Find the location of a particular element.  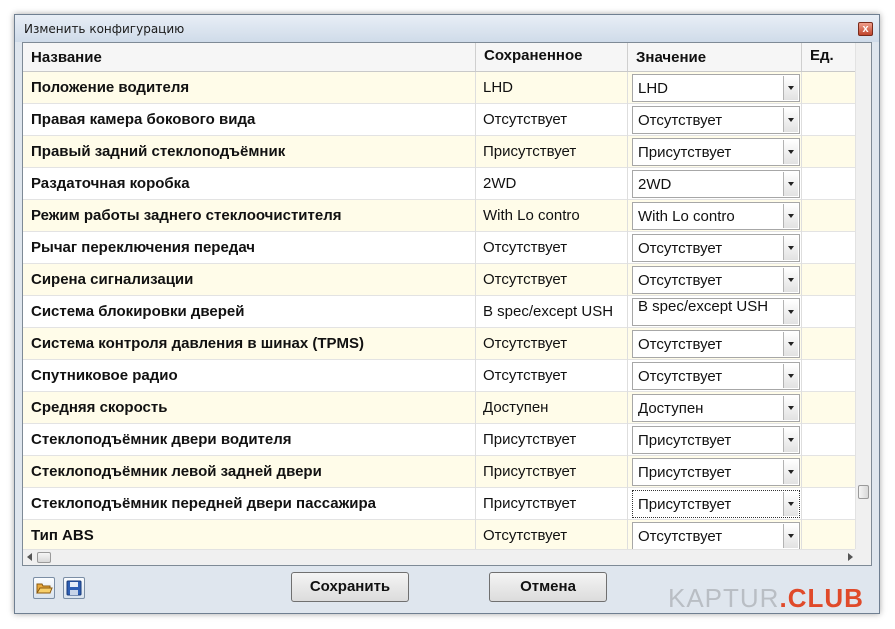

table-row: Средняя скорость Доступен Доступен is located at coordinates (440, 408).